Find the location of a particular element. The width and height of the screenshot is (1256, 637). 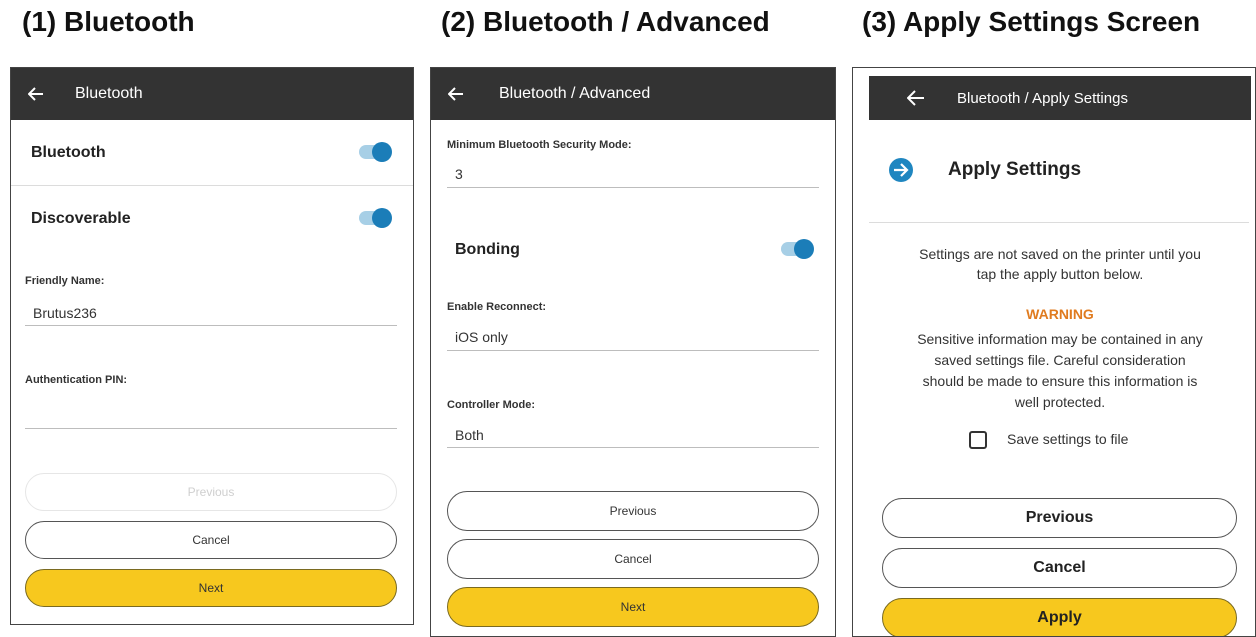

save-to-file-label: Save settings to file is located at coordinates (1067, 439).